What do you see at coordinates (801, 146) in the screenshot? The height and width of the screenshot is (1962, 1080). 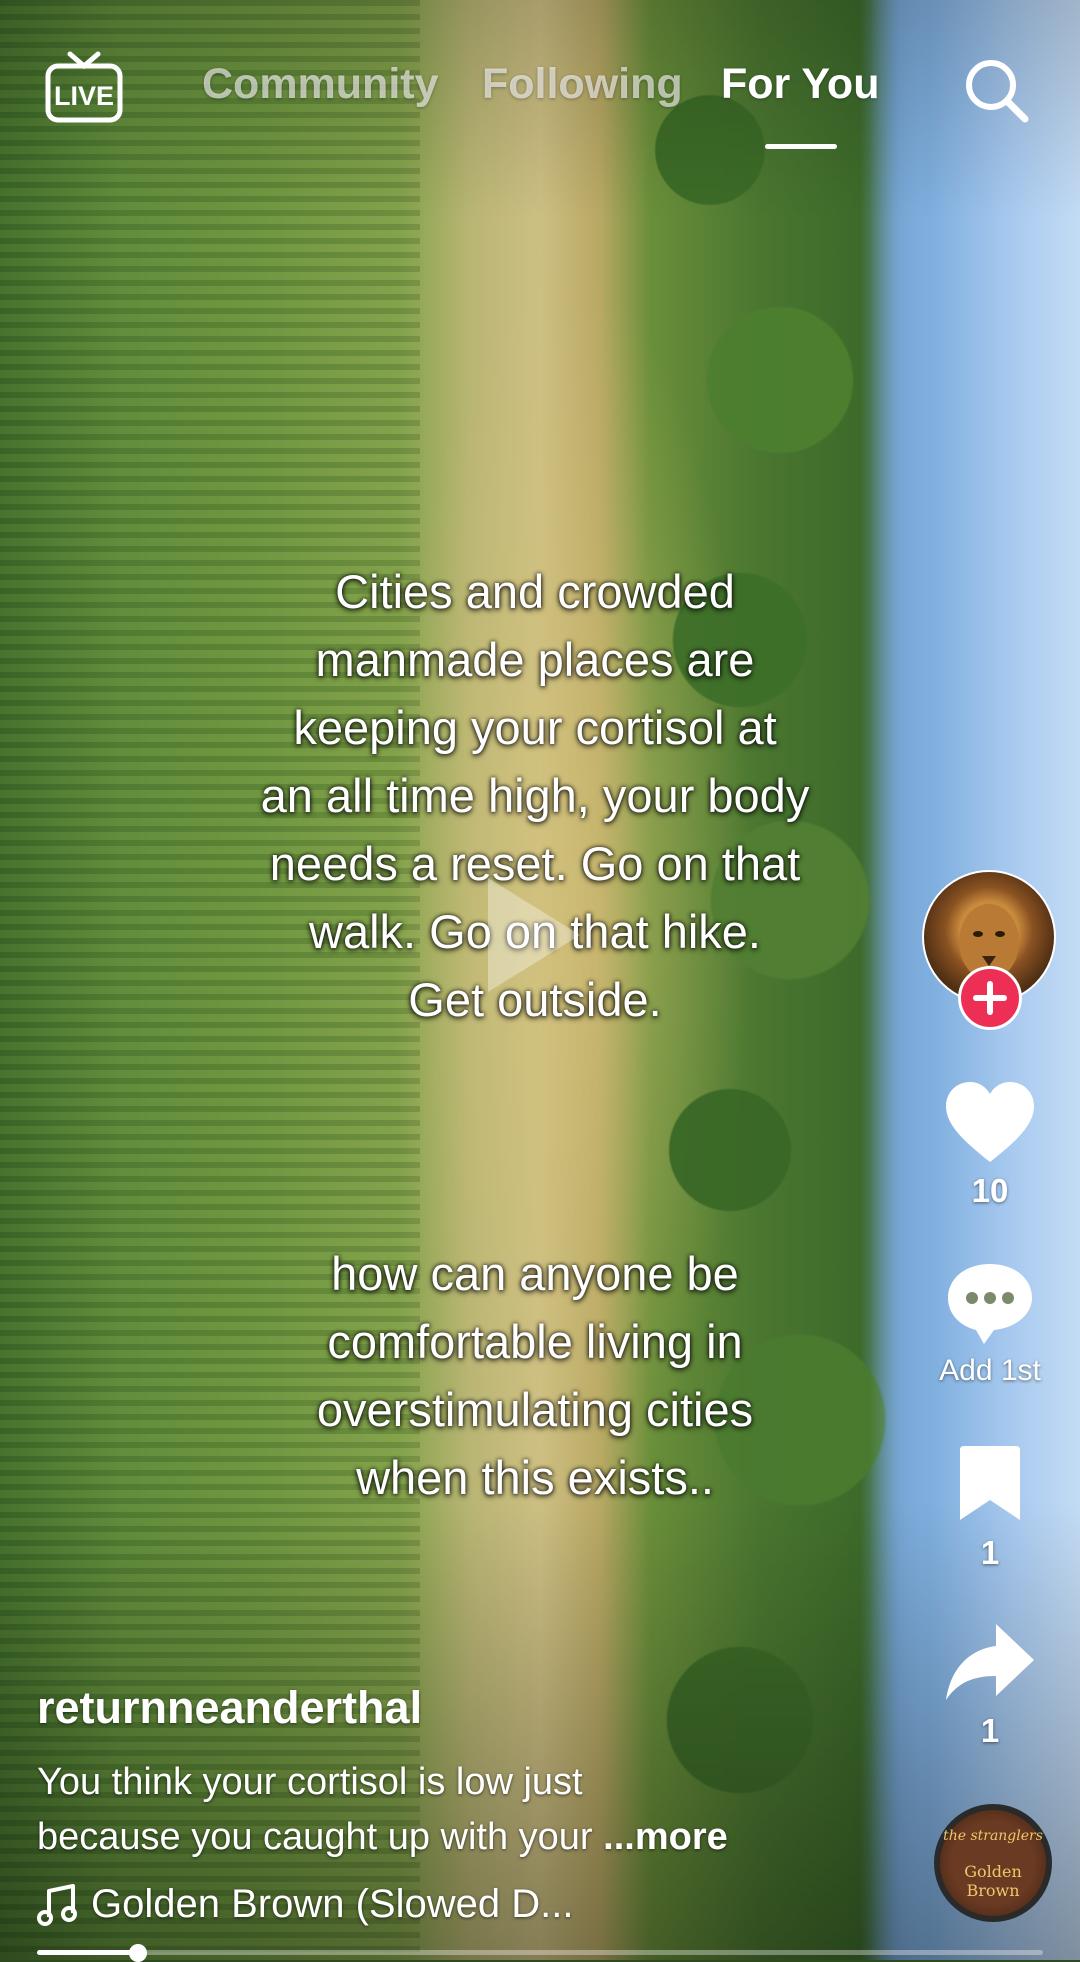 I see `active-tab-indicator` at bounding box center [801, 146].